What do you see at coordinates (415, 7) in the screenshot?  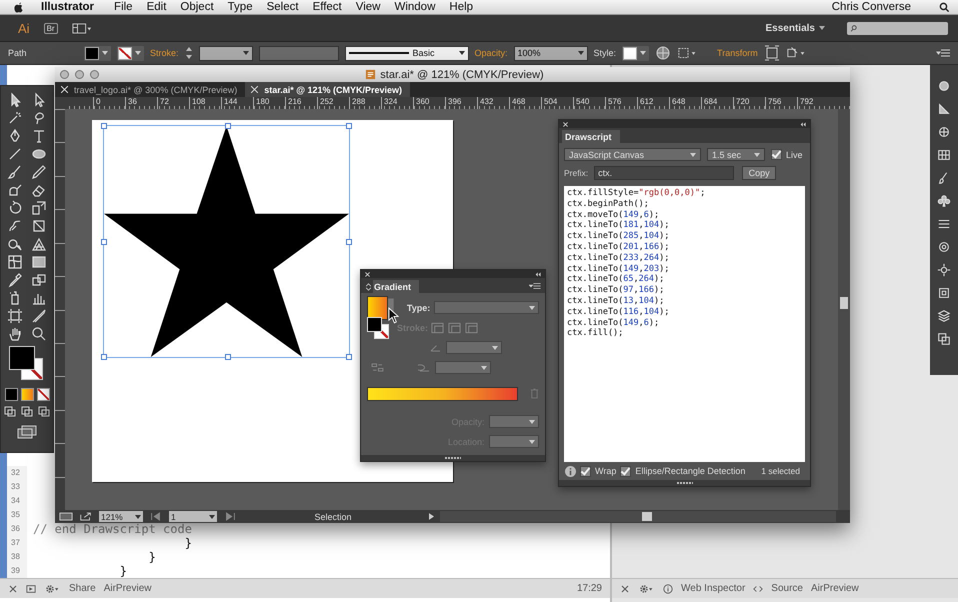 I see `menu-item: Window` at bounding box center [415, 7].